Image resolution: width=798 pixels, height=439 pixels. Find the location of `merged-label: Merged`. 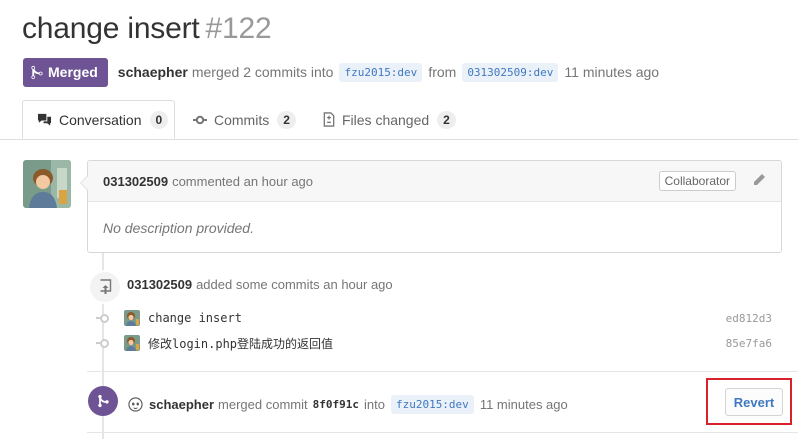

merged-label: Merged is located at coordinates (73, 72).